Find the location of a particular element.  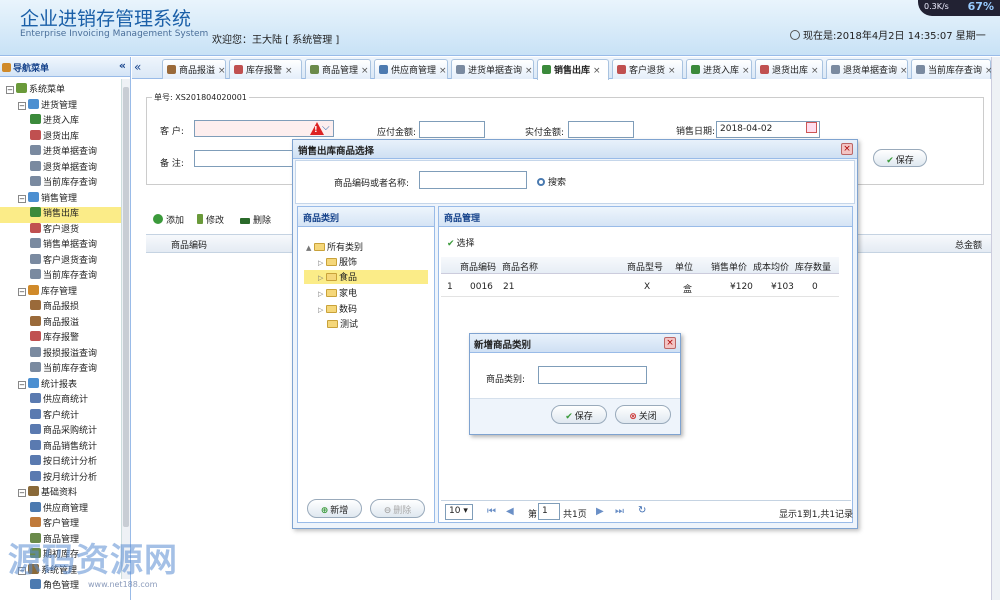

dialog-close-button: × is located at coordinates (847, 149).